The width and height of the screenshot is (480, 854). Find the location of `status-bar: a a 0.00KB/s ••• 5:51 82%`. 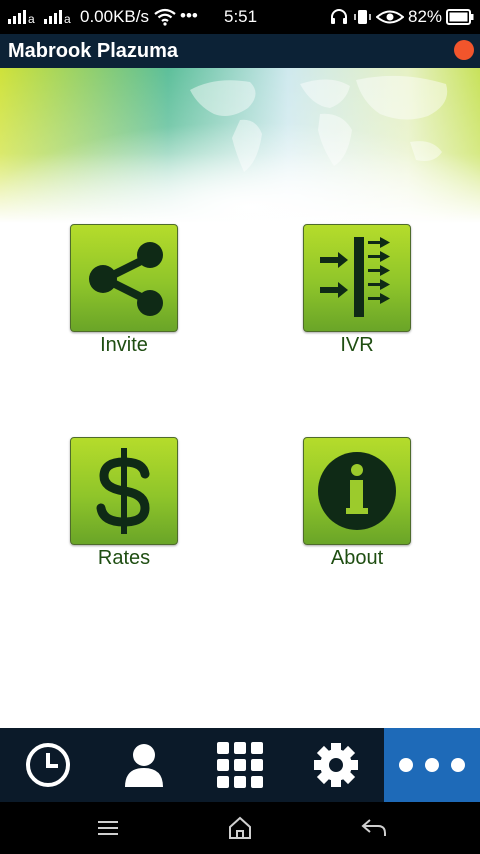

status-bar: a a 0.00KB/s ••• 5:51 82% is located at coordinates (240, 17).